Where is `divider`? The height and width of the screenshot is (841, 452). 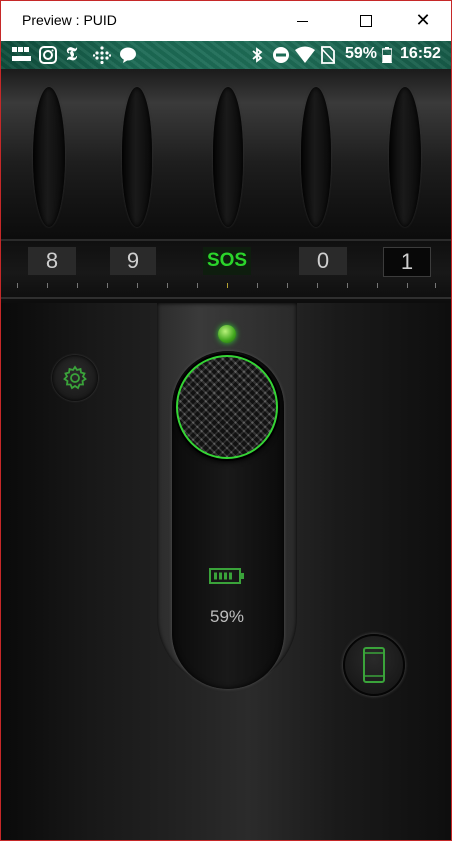
divider is located at coordinates (226, 298).